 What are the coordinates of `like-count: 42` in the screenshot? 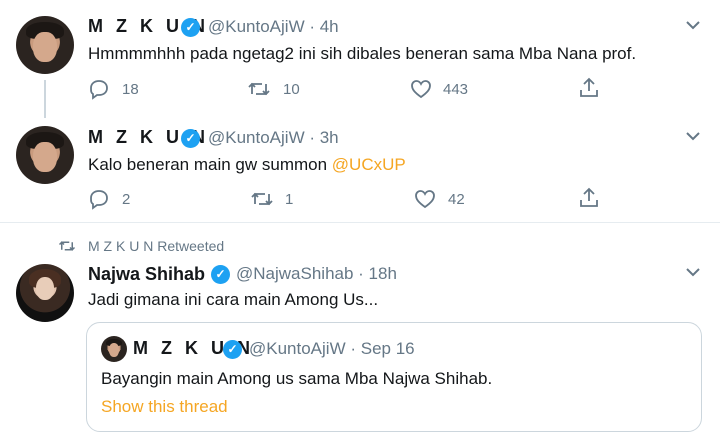 It's located at (456, 199).